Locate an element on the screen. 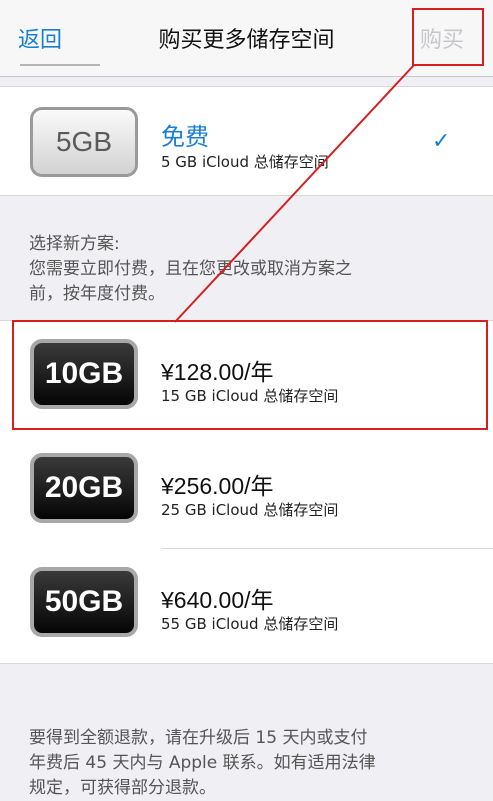 The image size is (493, 801). note-heading: 选择新方案: is located at coordinates (74, 244).